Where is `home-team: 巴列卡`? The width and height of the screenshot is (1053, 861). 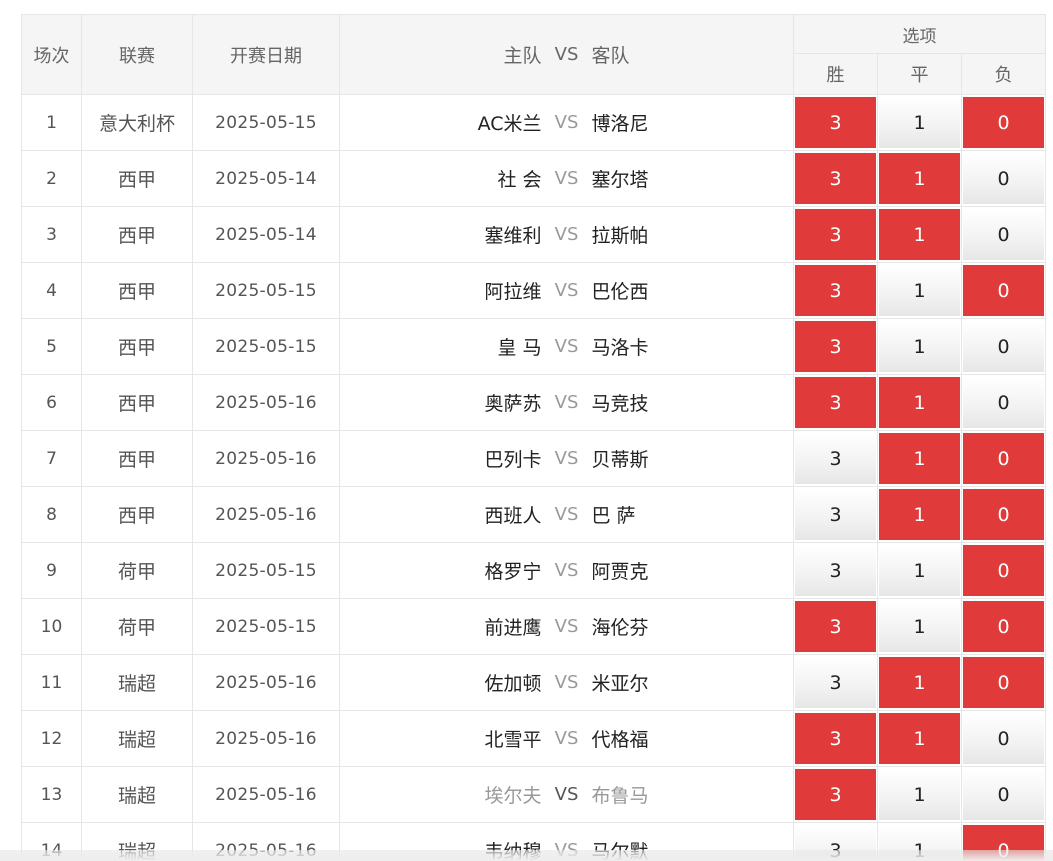 home-team: 巴列卡 is located at coordinates (513, 460).